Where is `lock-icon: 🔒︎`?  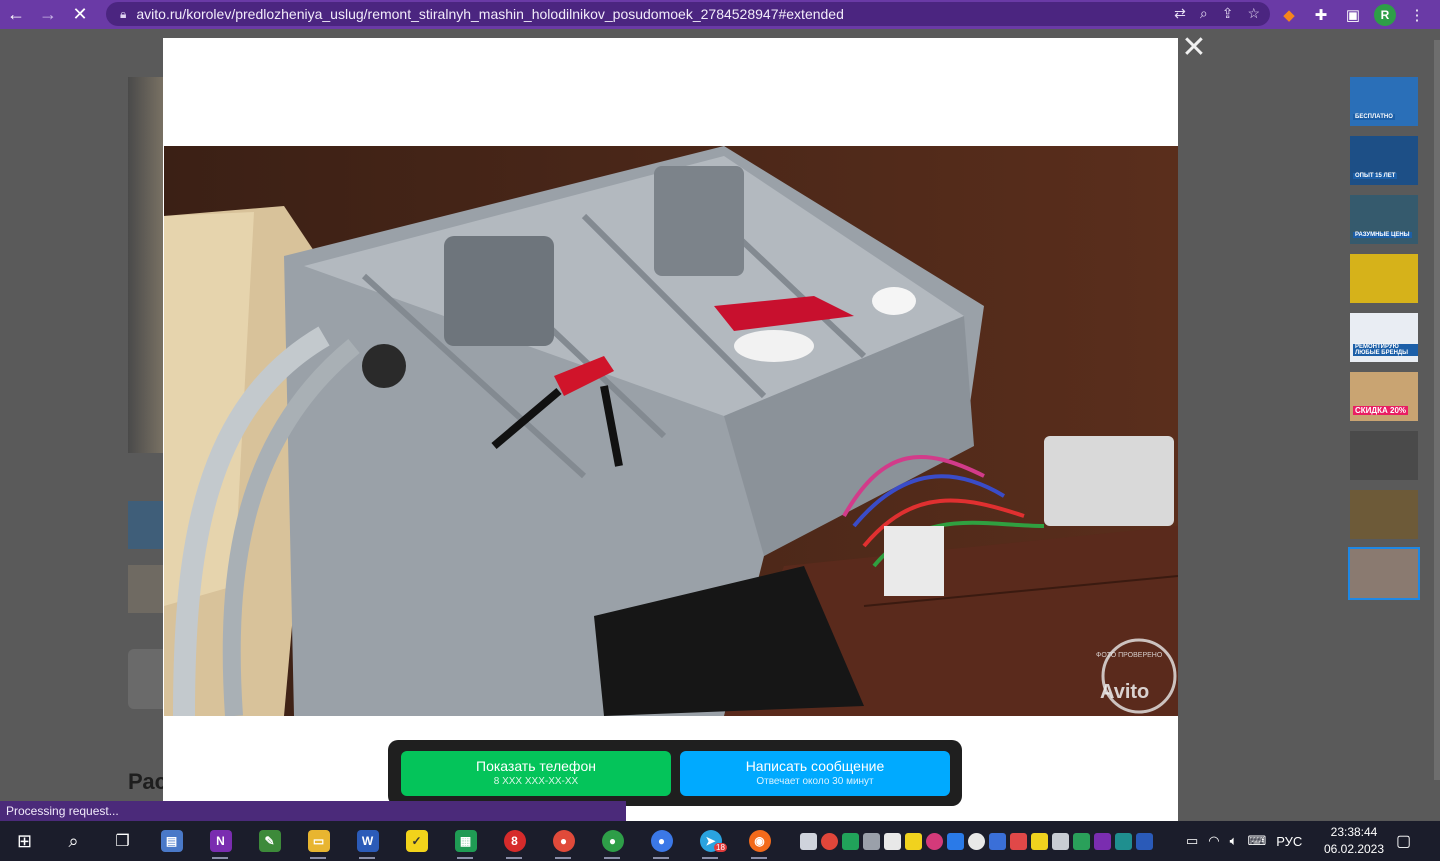 lock-icon: 🔒︎ is located at coordinates (123, 13).